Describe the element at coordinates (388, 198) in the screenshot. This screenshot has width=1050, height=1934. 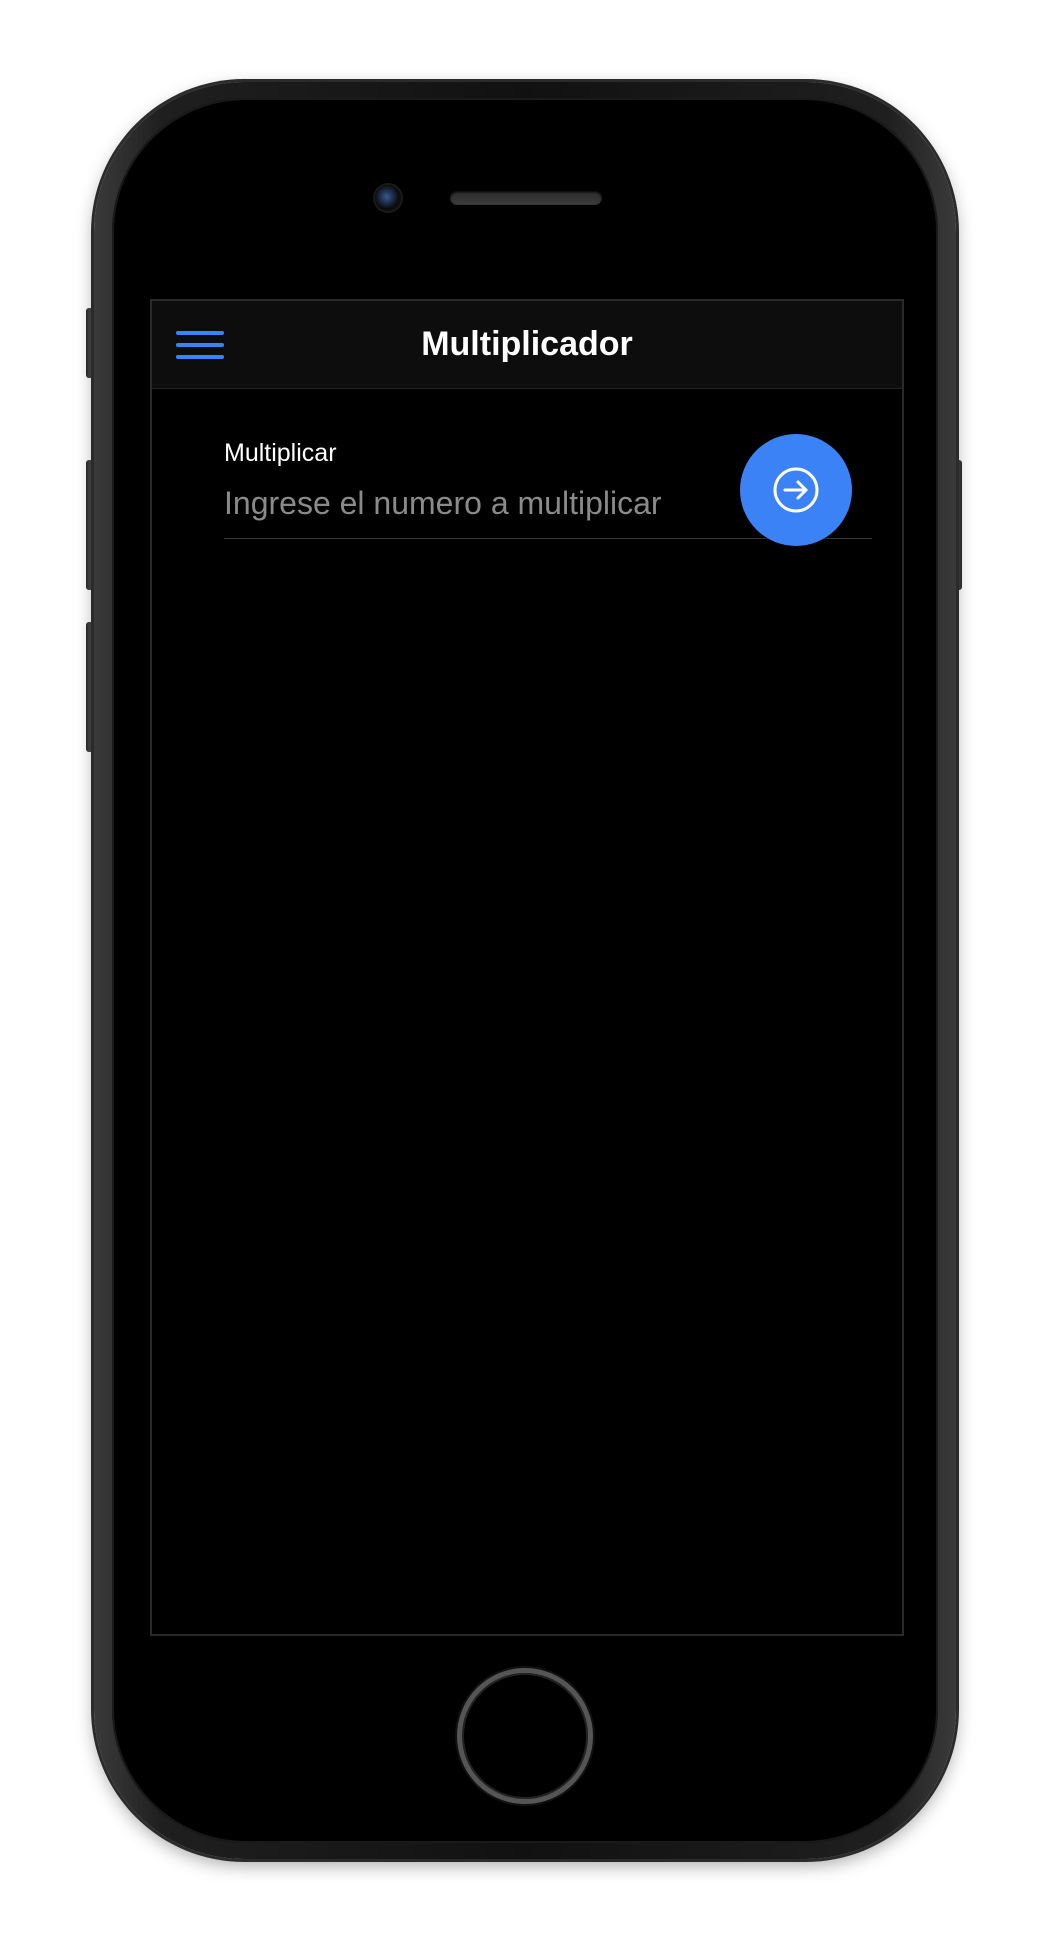
I see `front-camera-icon` at that location.